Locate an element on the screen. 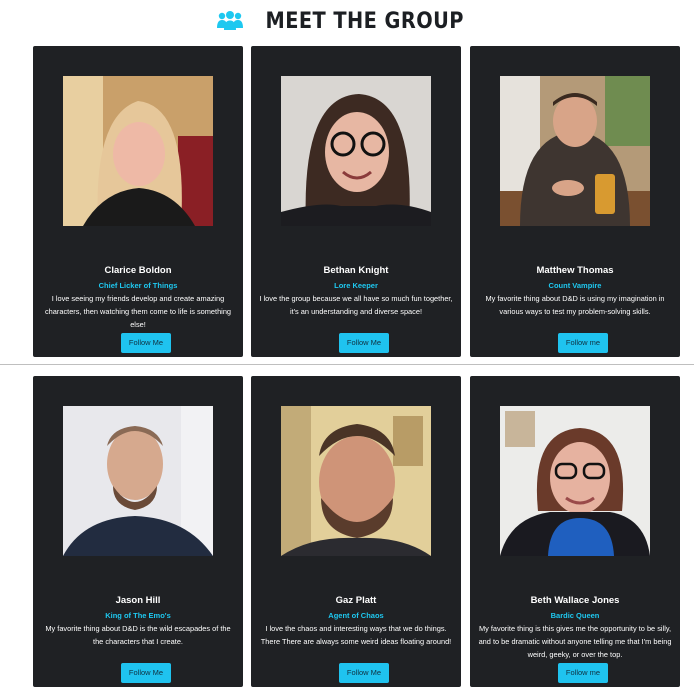  member-role: Bardic Queen is located at coordinates (575, 615).